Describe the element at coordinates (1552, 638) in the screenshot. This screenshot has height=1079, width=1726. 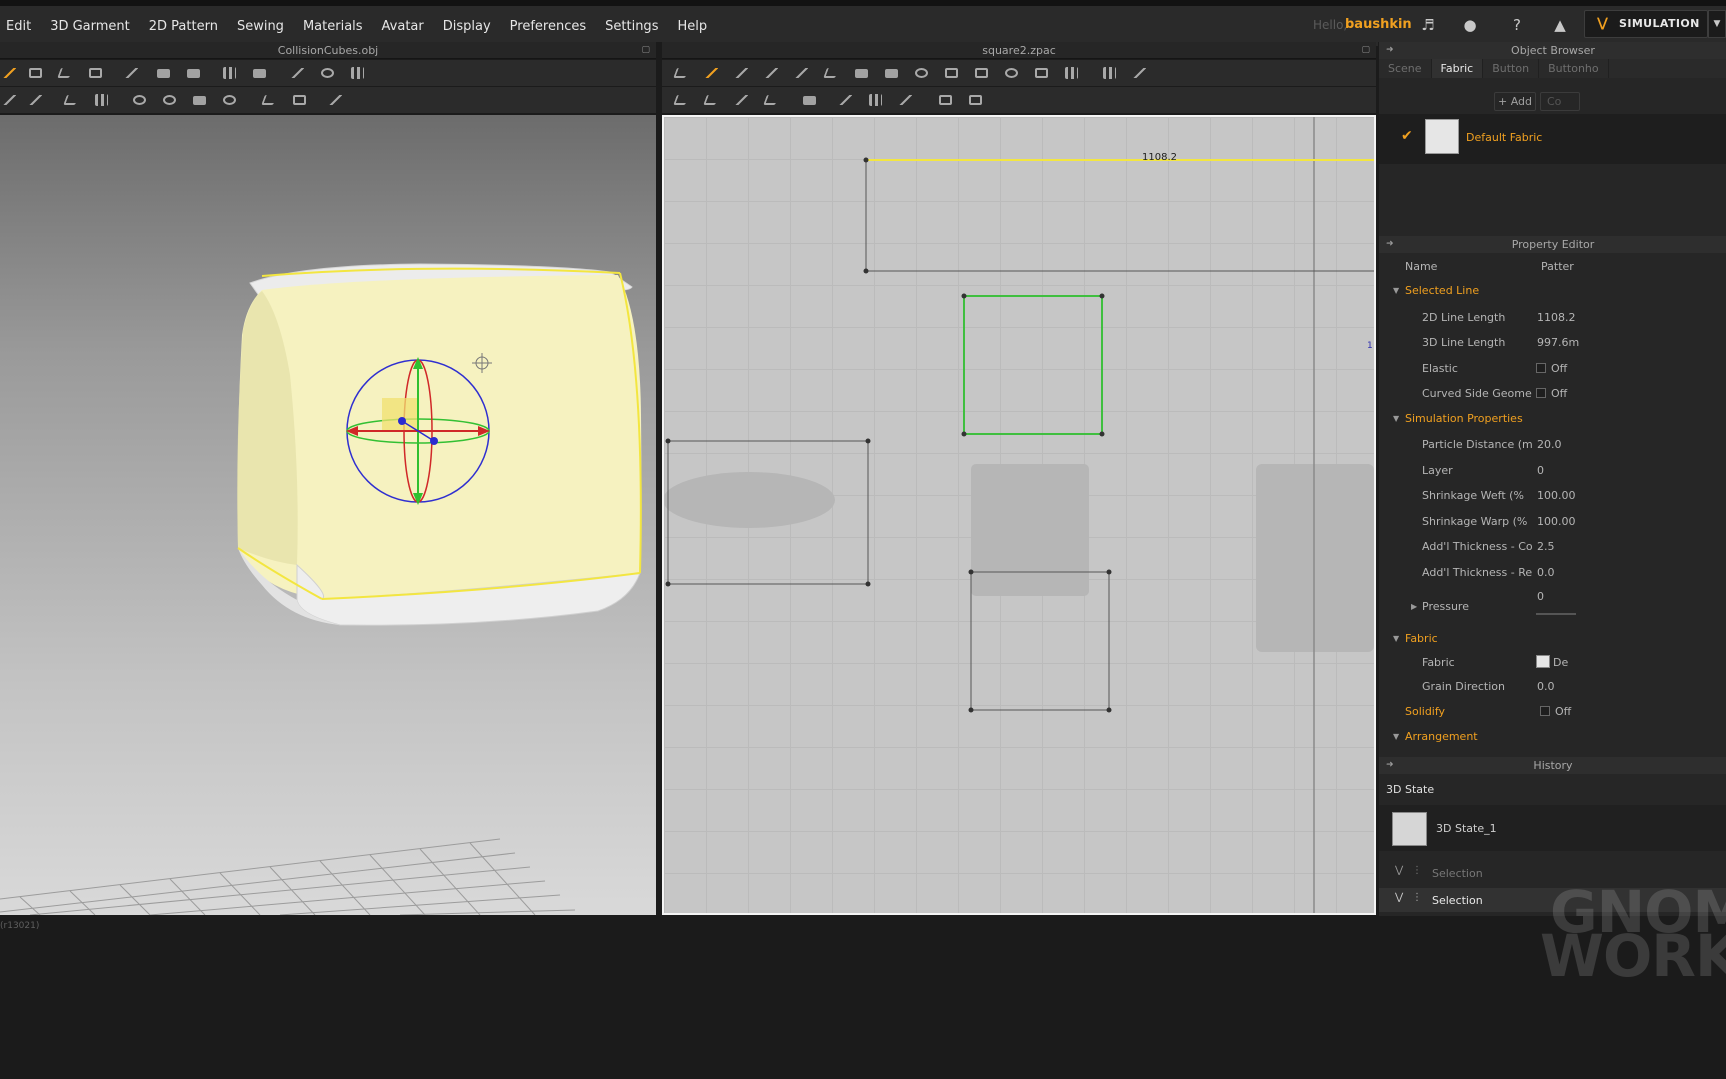
I see `section-fabric: ▼ Fabric` at that location.